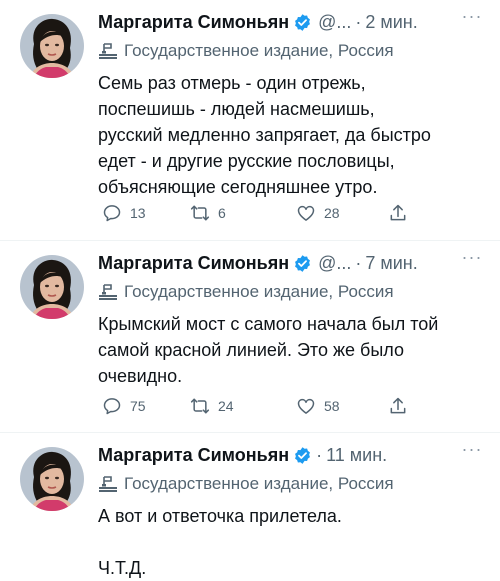 The image size is (500, 581). I want to click on retweet-button: 6, so click(208, 213).